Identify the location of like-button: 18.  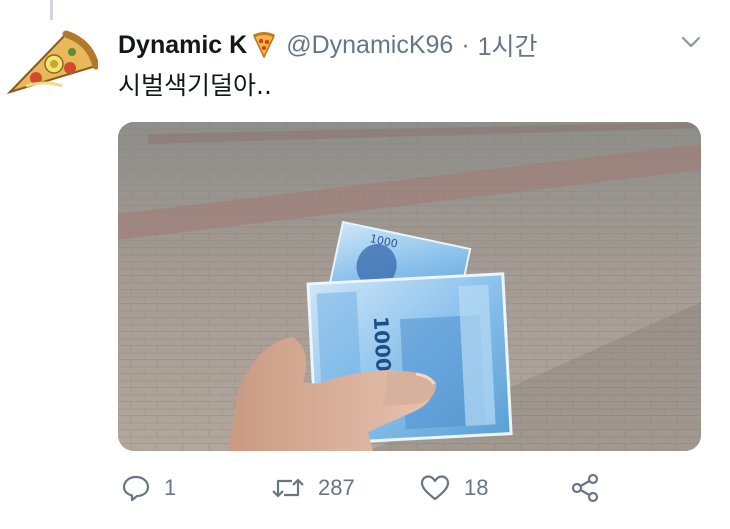
(454, 488).